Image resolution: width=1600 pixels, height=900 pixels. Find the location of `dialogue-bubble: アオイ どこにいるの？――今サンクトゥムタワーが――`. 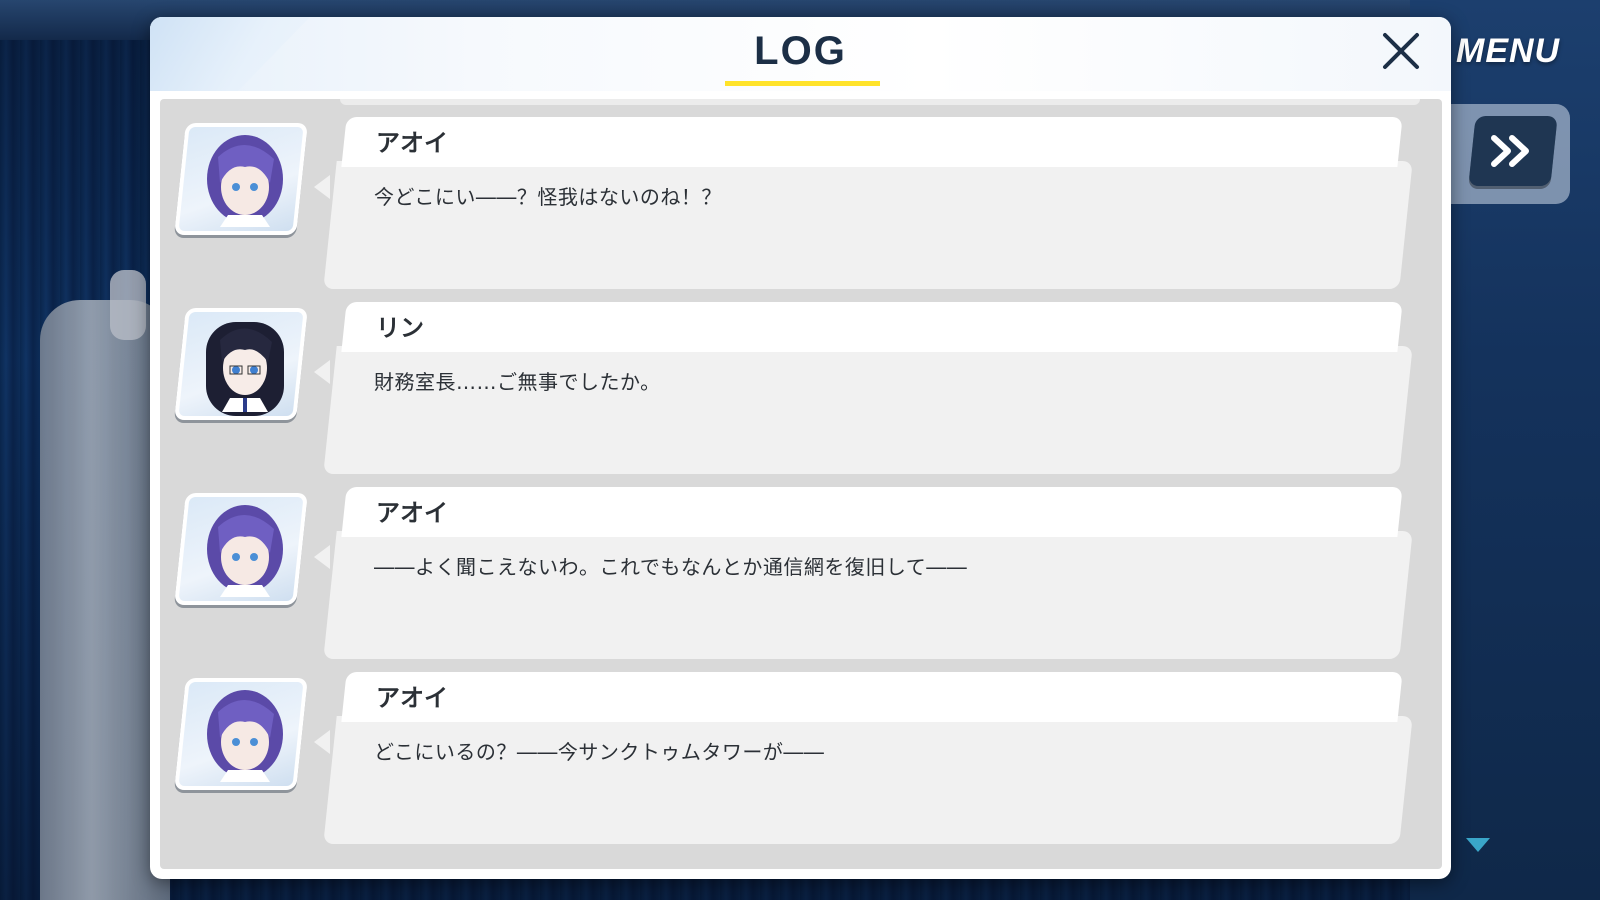

dialogue-bubble: アオイ どこにいるの？――今サンクトゥムタワーが―― is located at coordinates (863, 758).